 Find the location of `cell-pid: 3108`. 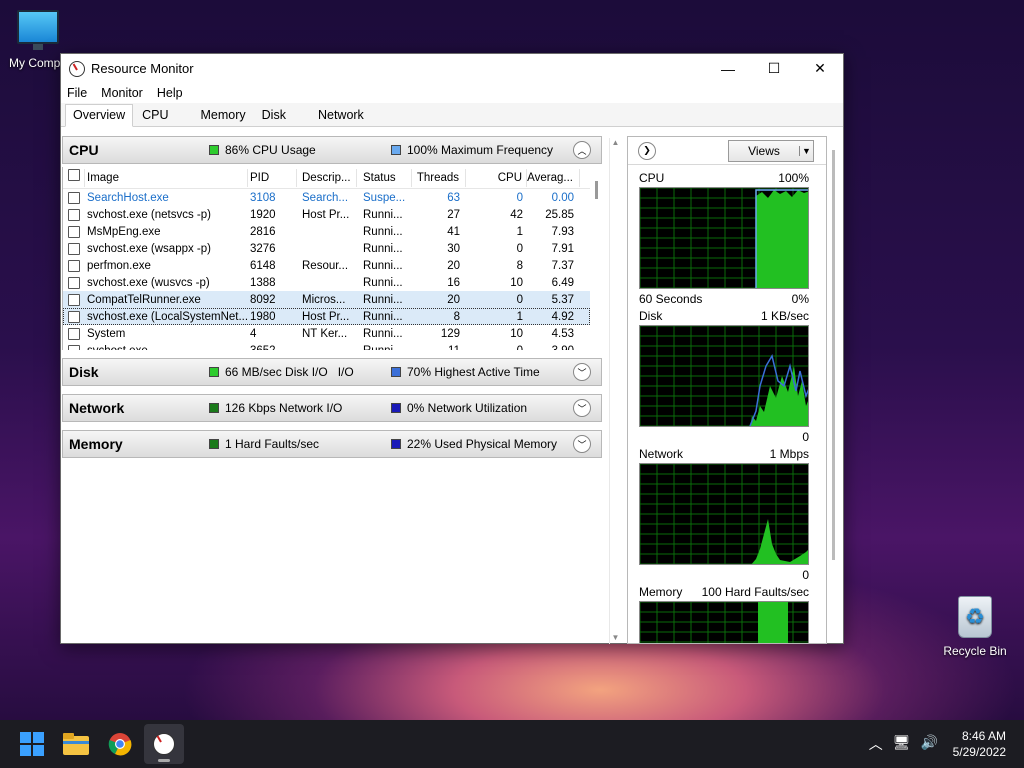

cell-pid: 3108 is located at coordinates (263, 197).